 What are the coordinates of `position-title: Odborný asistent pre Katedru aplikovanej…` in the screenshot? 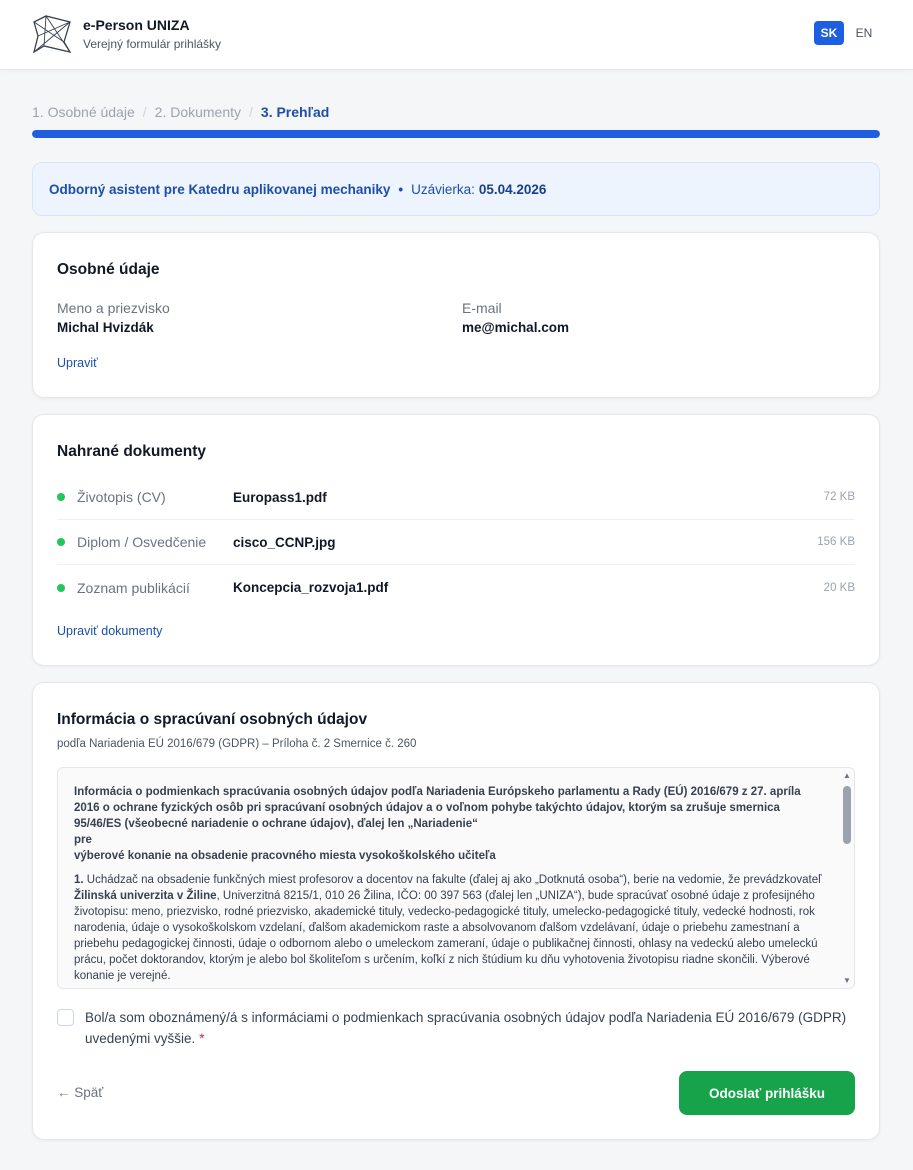 It's located at (220, 189).